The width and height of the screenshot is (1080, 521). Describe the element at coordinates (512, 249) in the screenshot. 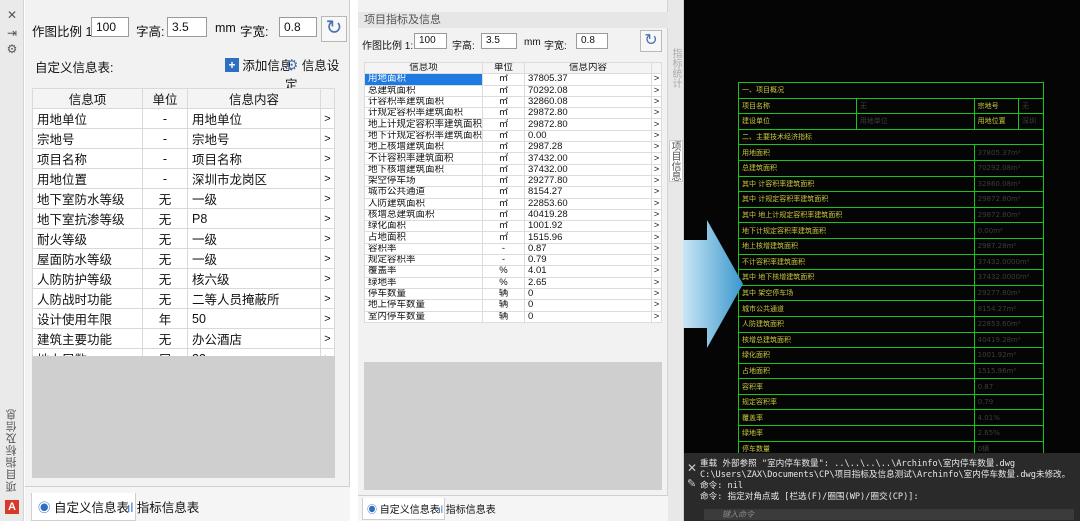

I see `table-row: 容积率 -0.87 >` at that location.